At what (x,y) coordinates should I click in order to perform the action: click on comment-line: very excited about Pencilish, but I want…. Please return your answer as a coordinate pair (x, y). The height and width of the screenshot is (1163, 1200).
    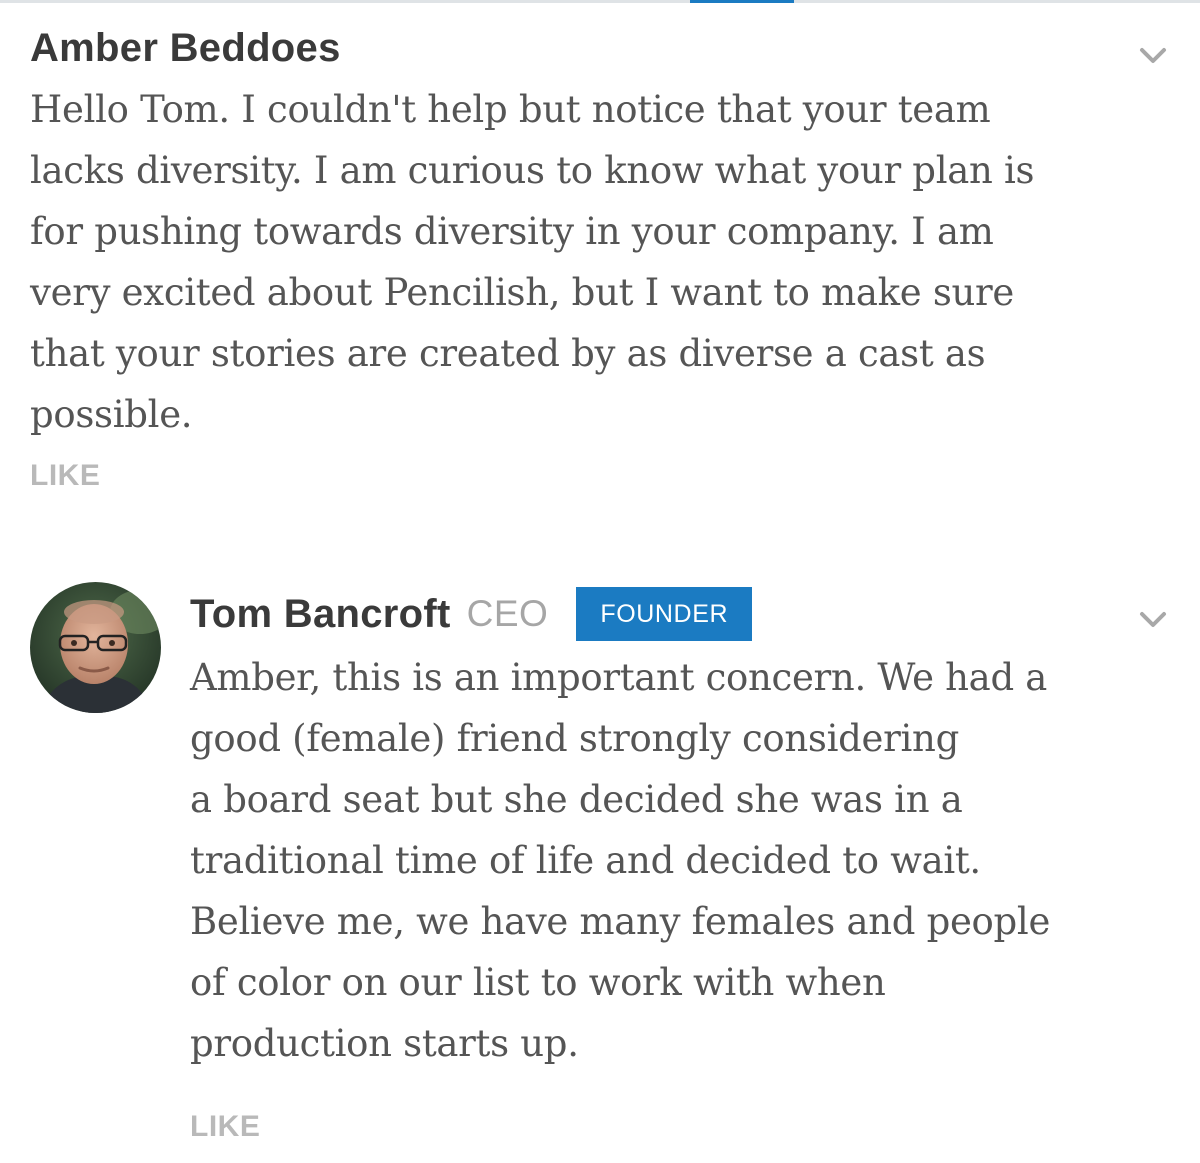
    Looking at the image, I should click on (522, 292).